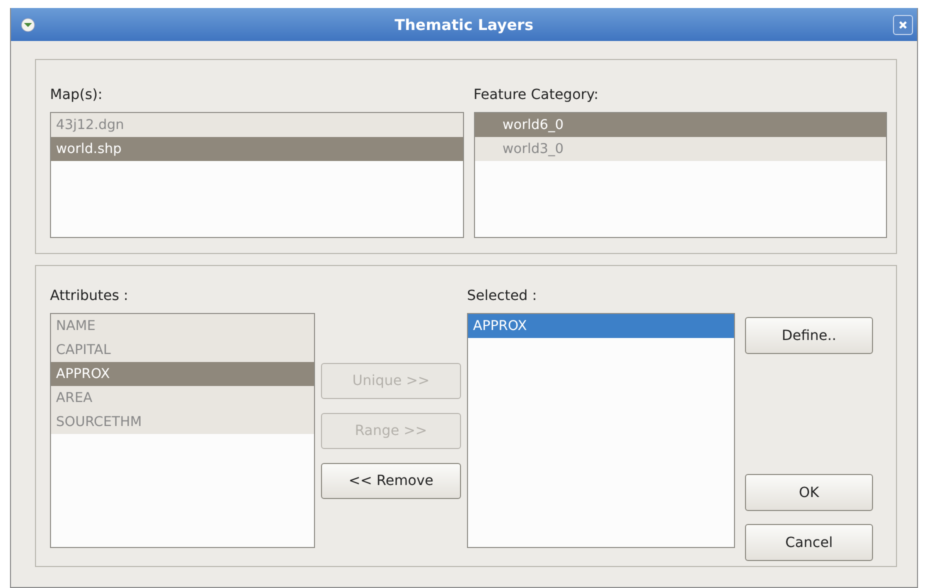  I want to click on list-item: 43j12.dgn, so click(256, 125).